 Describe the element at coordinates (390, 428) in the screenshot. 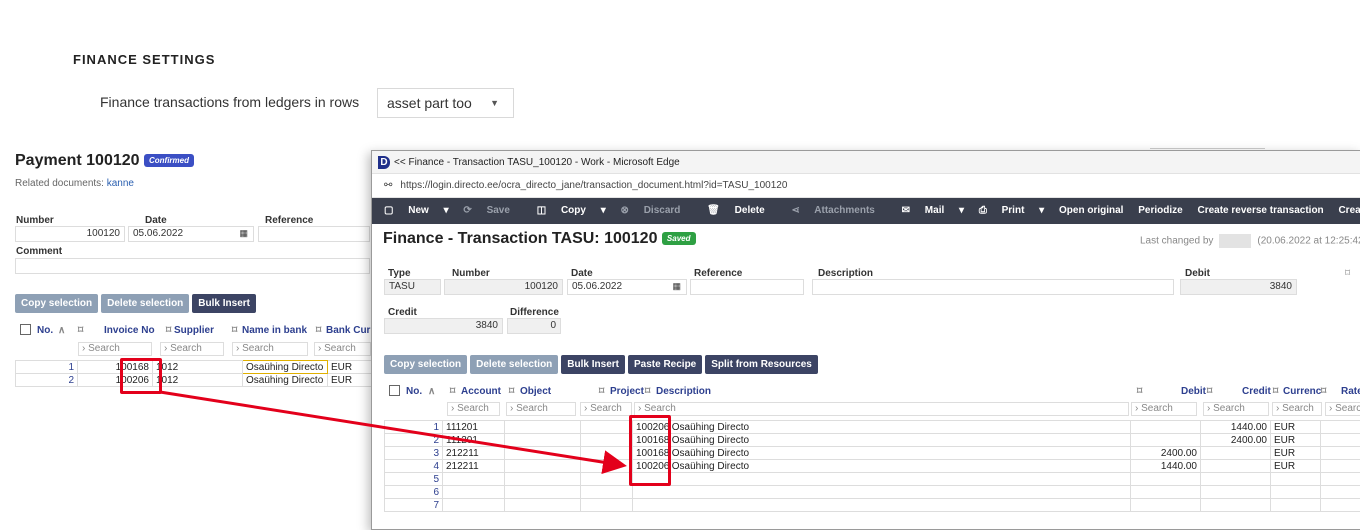

I see `arrow-line` at that location.